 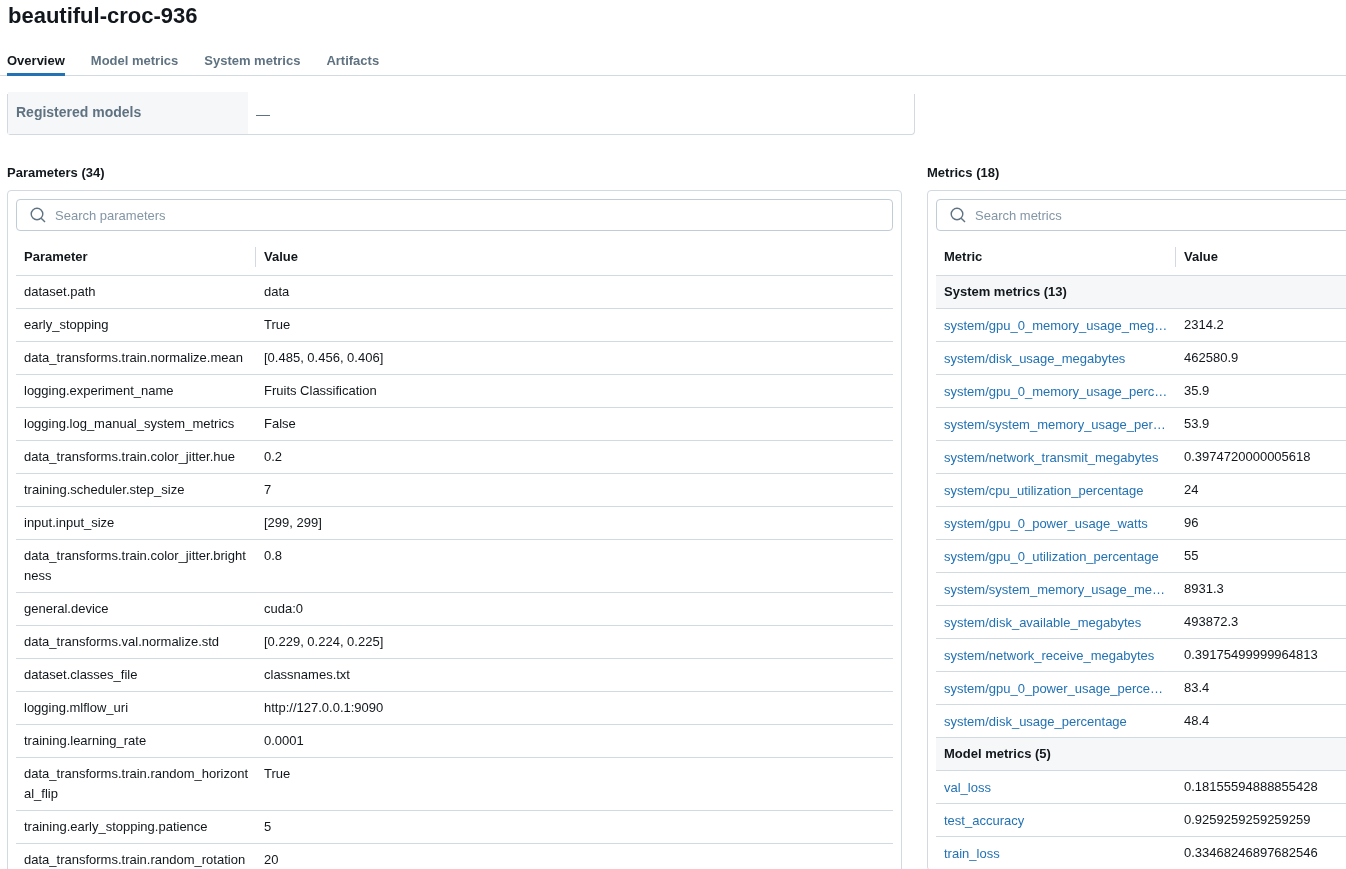 I want to click on metric-value: 96, so click(x=1191, y=523).